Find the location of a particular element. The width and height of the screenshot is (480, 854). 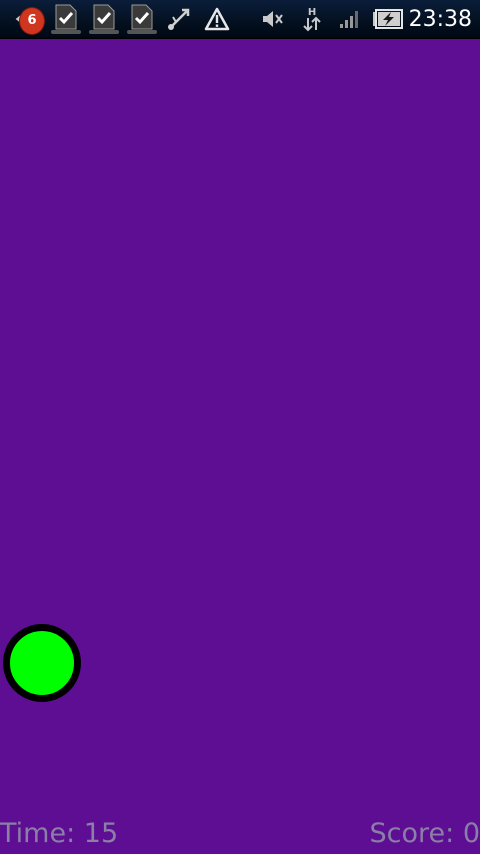

green-ball is located at coordinates (42, 663).